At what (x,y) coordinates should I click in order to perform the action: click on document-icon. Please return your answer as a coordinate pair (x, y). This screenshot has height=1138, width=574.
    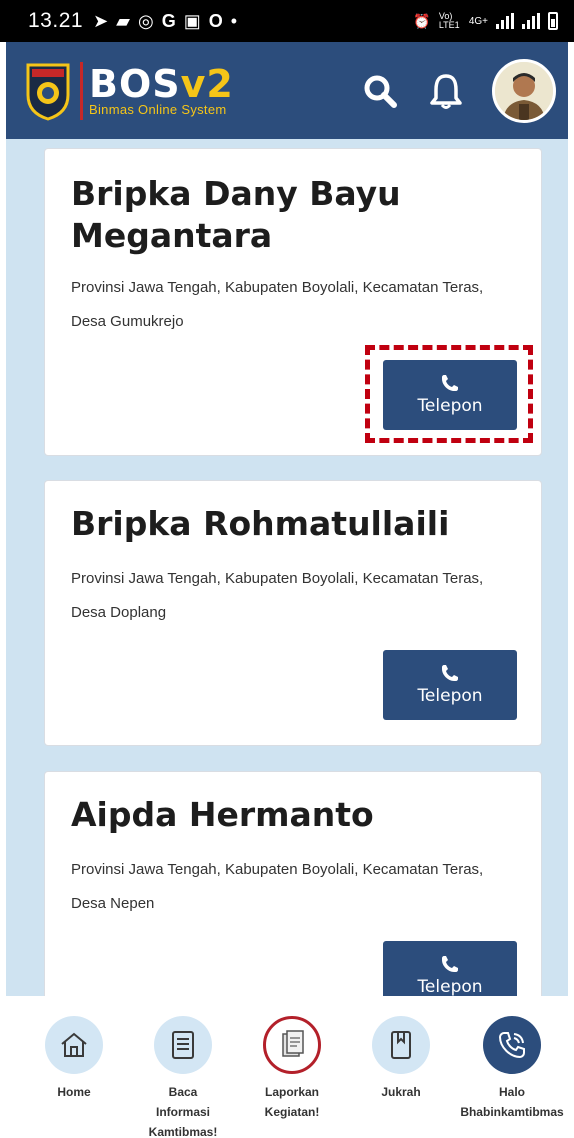
    Looking at the image, I should click on (183, 1045).